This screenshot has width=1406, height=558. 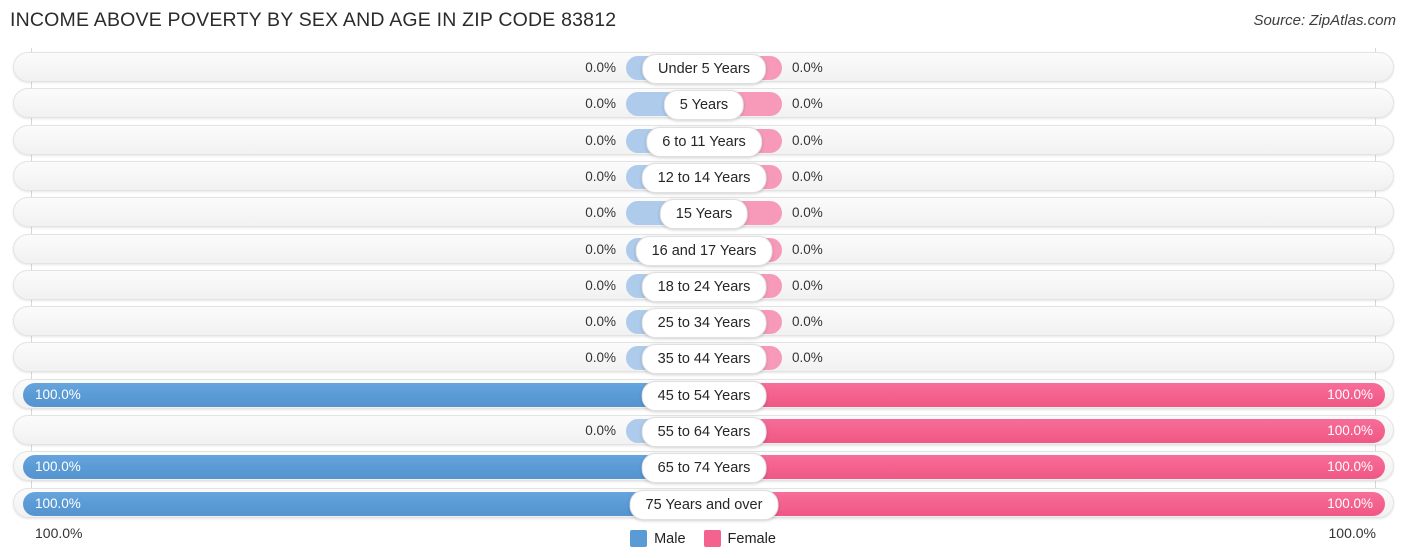 I want to click on category-label: 45 to 54 Years, so click(x=704, y=395).